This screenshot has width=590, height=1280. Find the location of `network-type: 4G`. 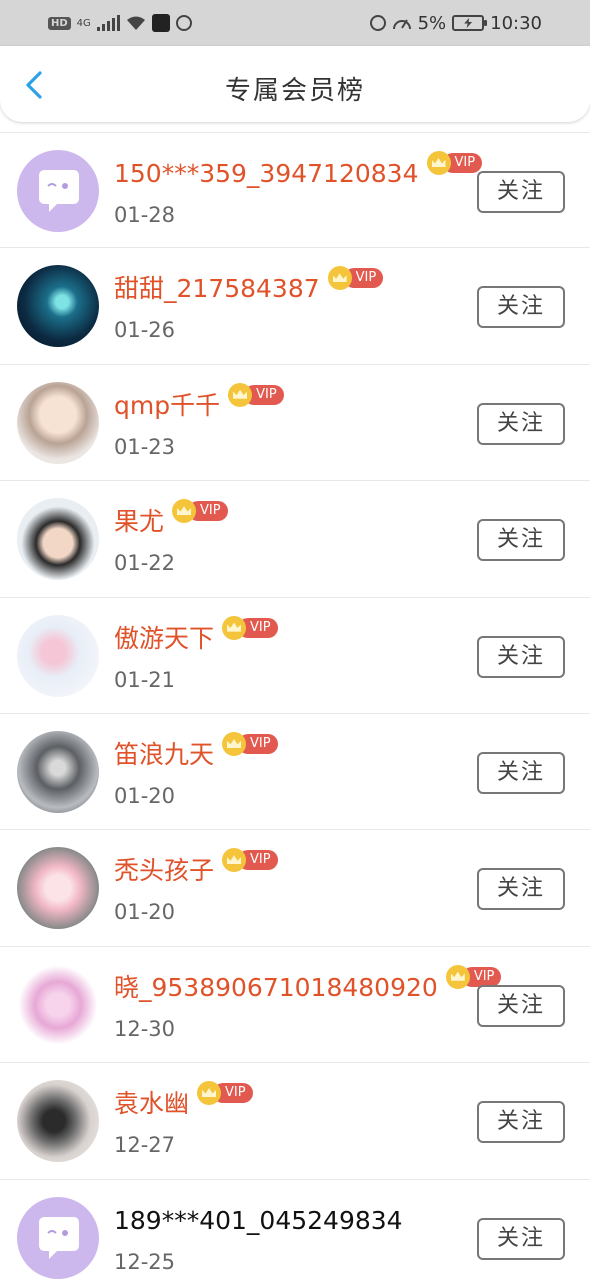

network-type: 4G is located at coordinates (83, 23).